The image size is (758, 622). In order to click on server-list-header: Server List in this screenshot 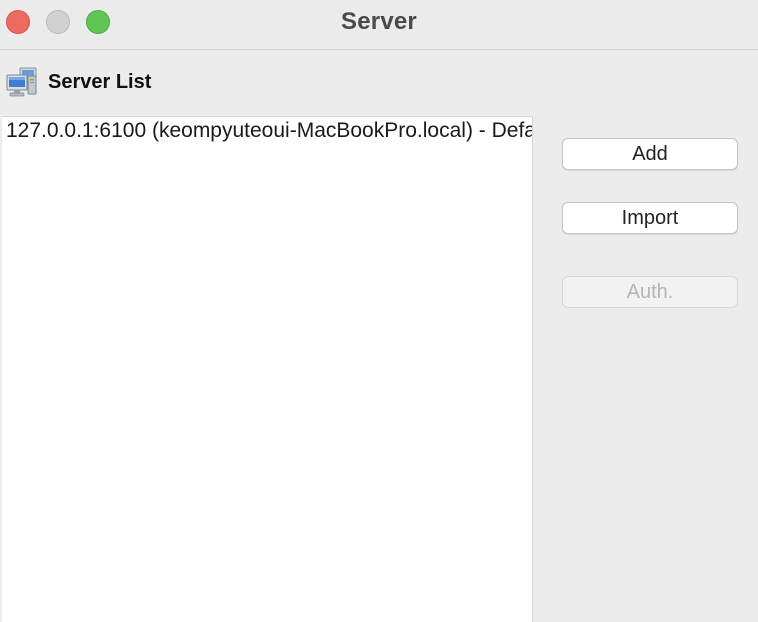, I will do `click(78, 82)`.